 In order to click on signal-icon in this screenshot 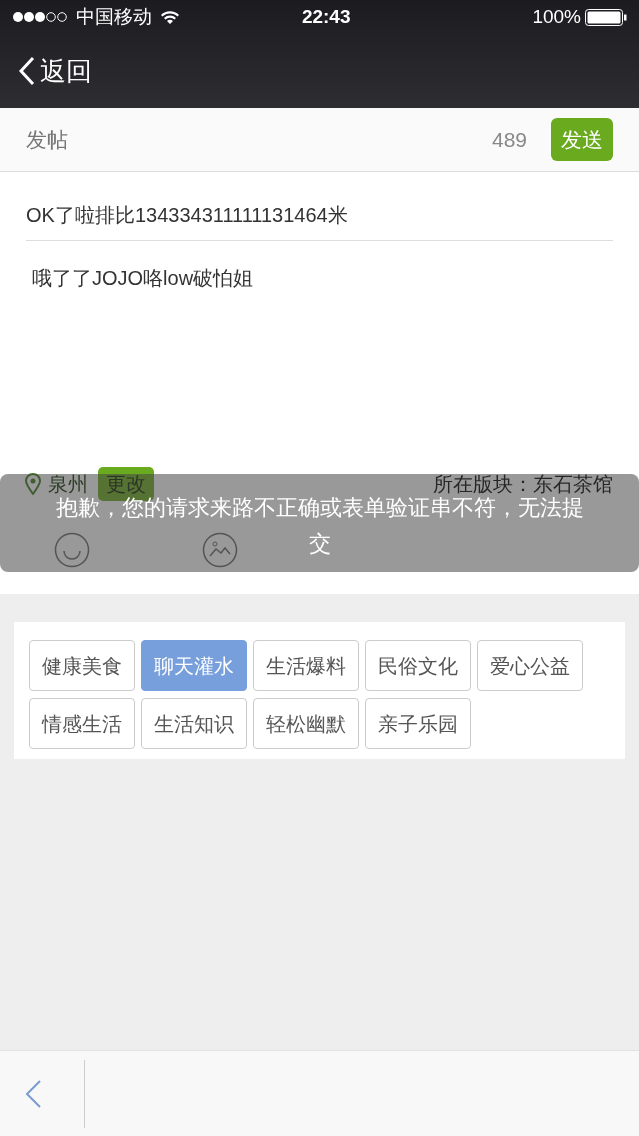, I will do `click(40, 17)`.